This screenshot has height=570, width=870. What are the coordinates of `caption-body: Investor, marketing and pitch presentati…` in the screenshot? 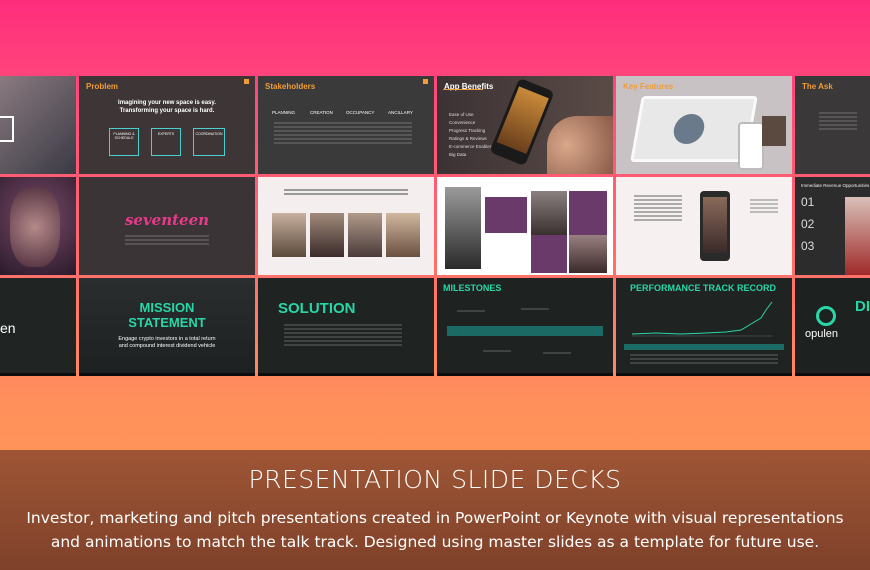 It's located at (435, 530).